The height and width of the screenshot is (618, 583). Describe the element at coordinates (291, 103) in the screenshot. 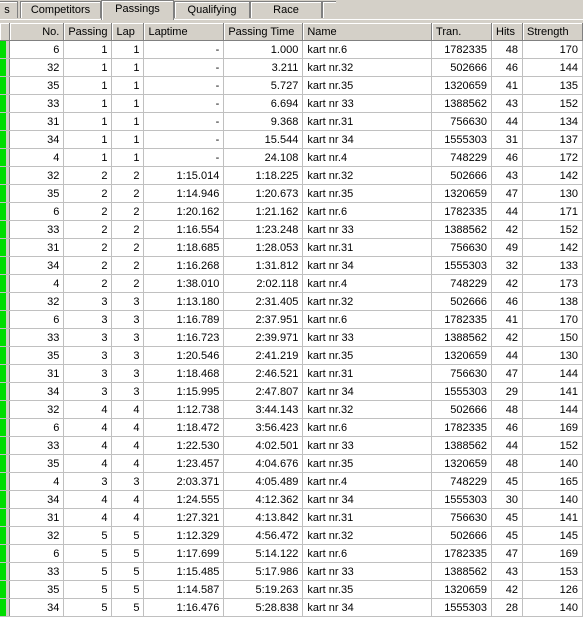

I see `table-row: 33 1 1-6.694 kart nr 33 1388562 43 152` at that location.